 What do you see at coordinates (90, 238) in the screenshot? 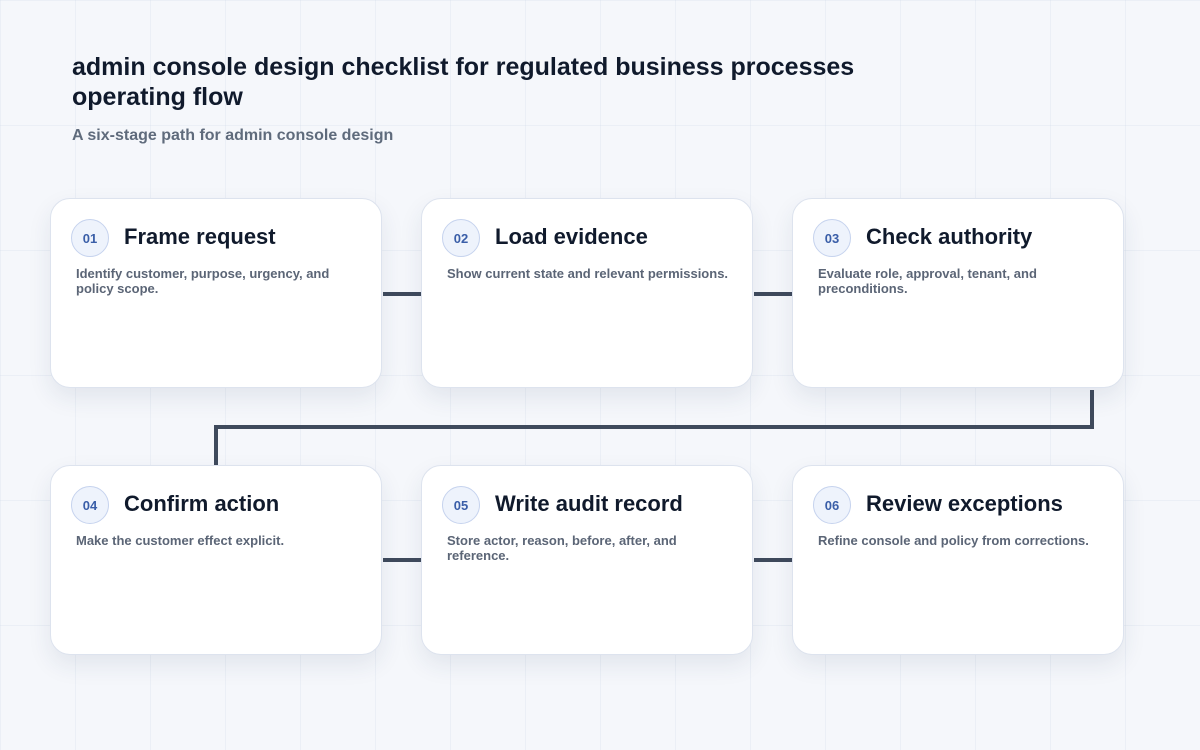
I see `step-number-badge: 01` at bounding box center [90, 238].